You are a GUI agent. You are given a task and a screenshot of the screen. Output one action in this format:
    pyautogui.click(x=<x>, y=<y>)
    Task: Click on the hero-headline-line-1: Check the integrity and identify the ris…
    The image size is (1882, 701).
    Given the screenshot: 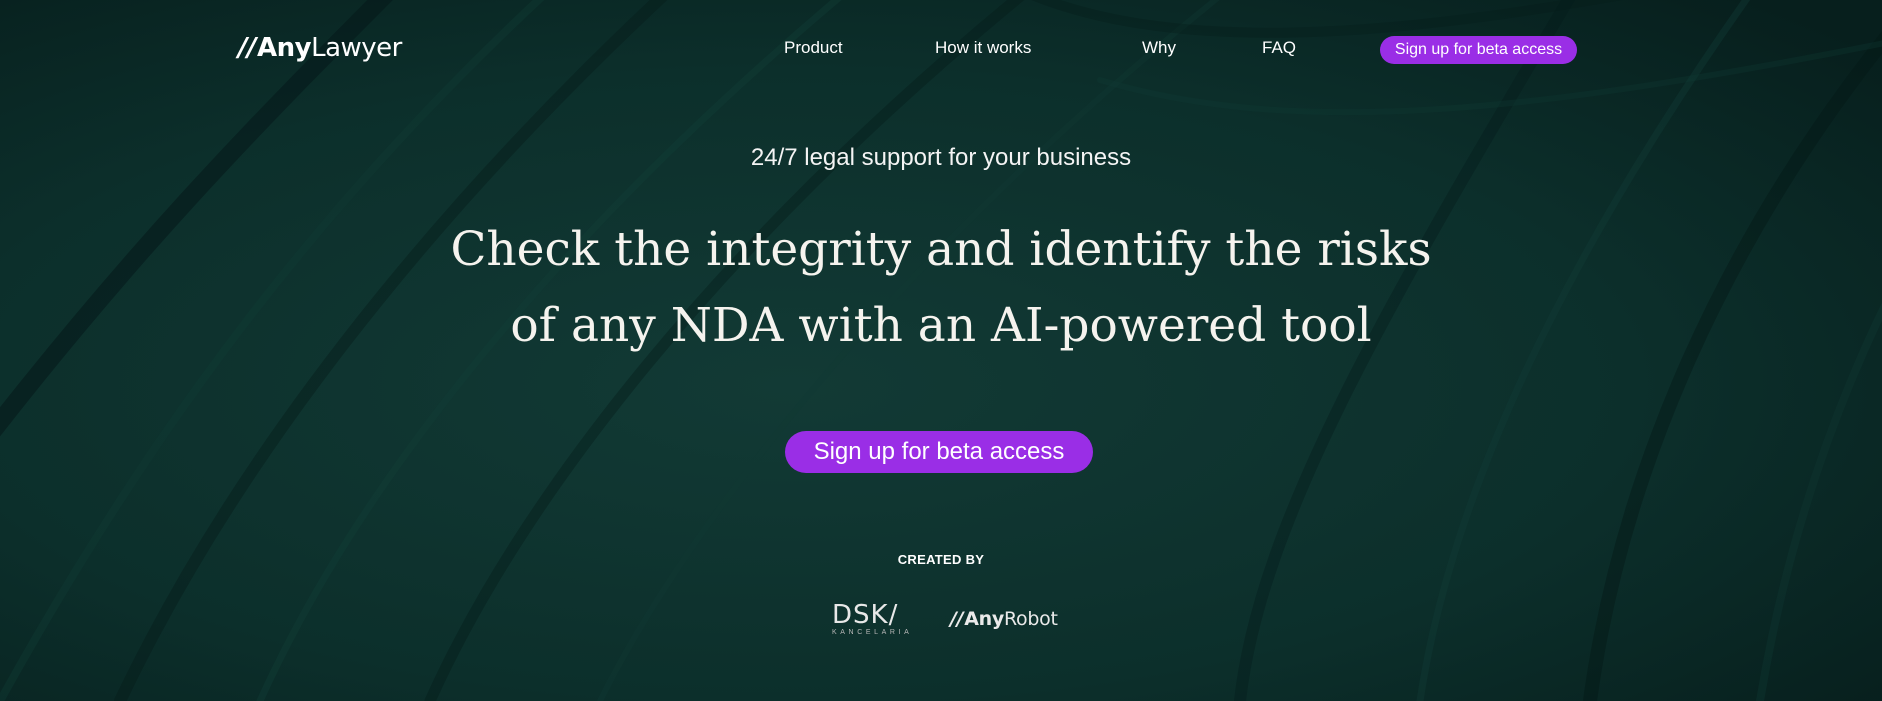 What is the action you would take?
    pyautogui.click(x=941, y=249)
    